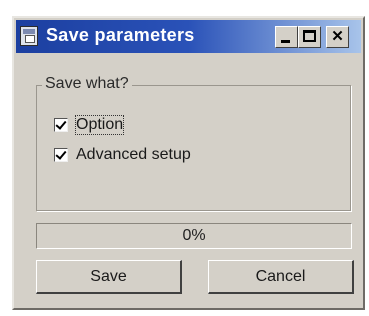  I want to click on progress-bar: 0%, so click(194, 236).